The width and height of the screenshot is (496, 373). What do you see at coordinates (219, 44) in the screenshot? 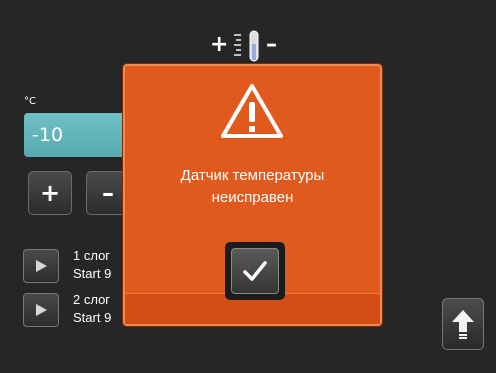
I see `thermometer-plus-sign: +` at bounding box center [219, 44].